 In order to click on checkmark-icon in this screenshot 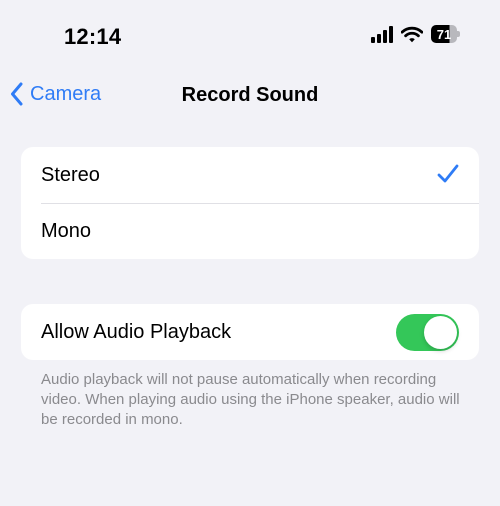, I will do `click(448, 173)`.